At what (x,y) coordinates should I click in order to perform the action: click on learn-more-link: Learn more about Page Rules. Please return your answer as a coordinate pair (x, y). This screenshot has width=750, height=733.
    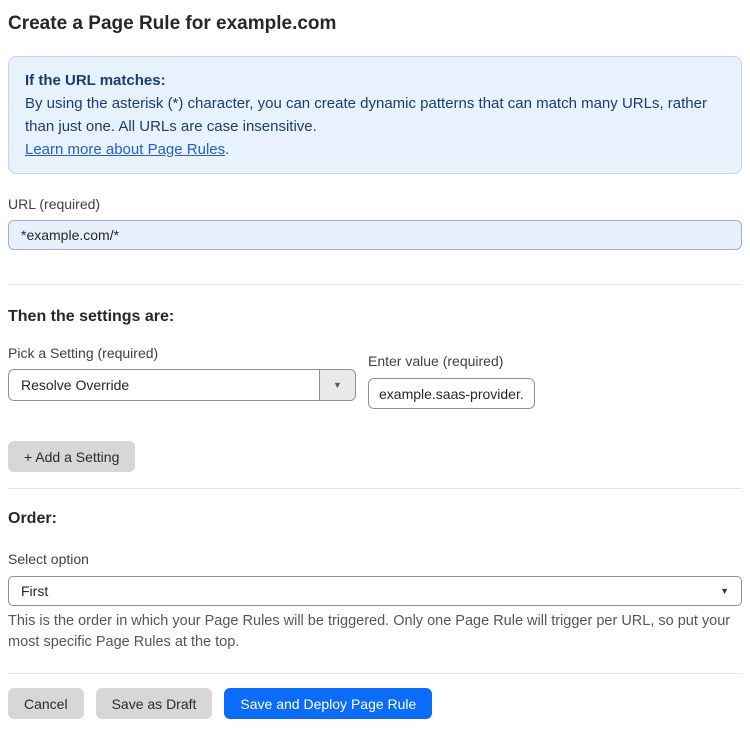
    Looking at the image, I should click on (125, 149).